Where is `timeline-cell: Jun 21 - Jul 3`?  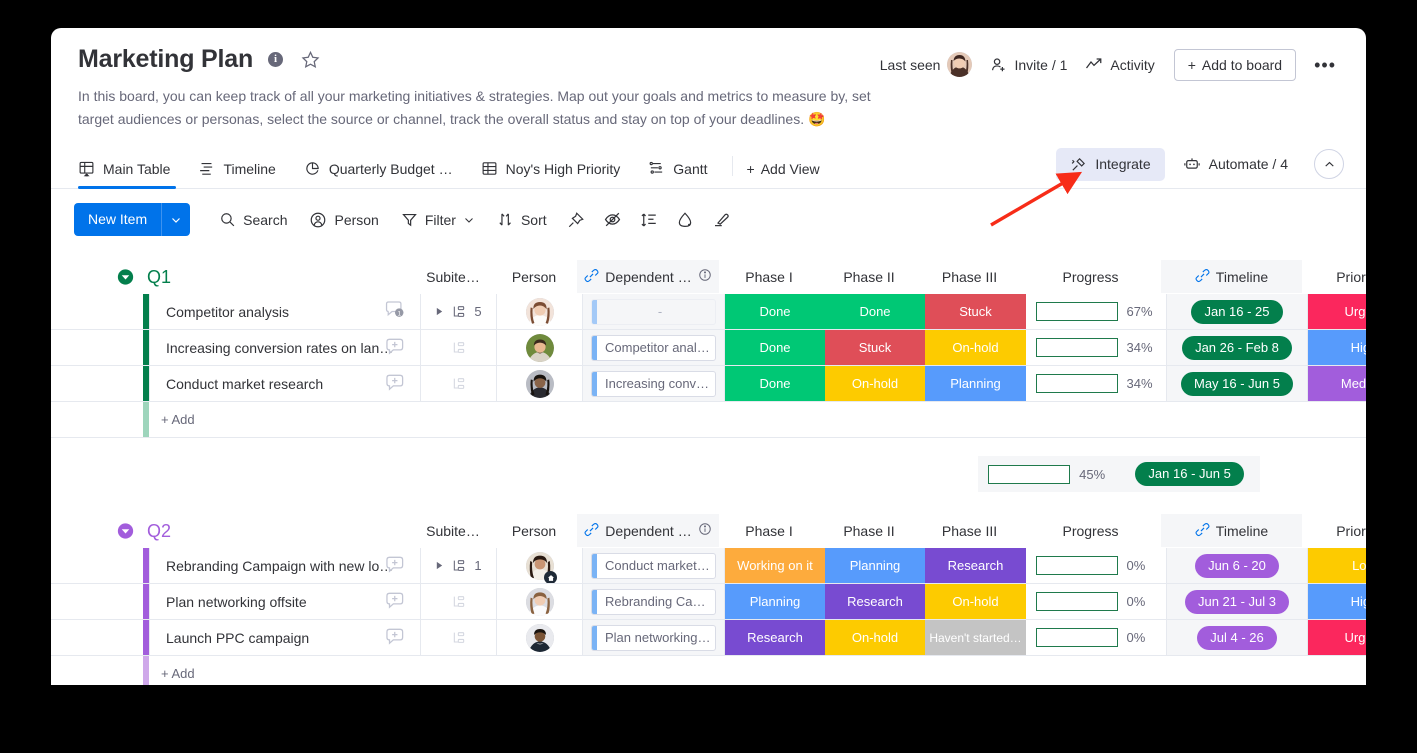
timeline-cell: Jun 21 - Jul 3 is located at coordinates (1237, 601).